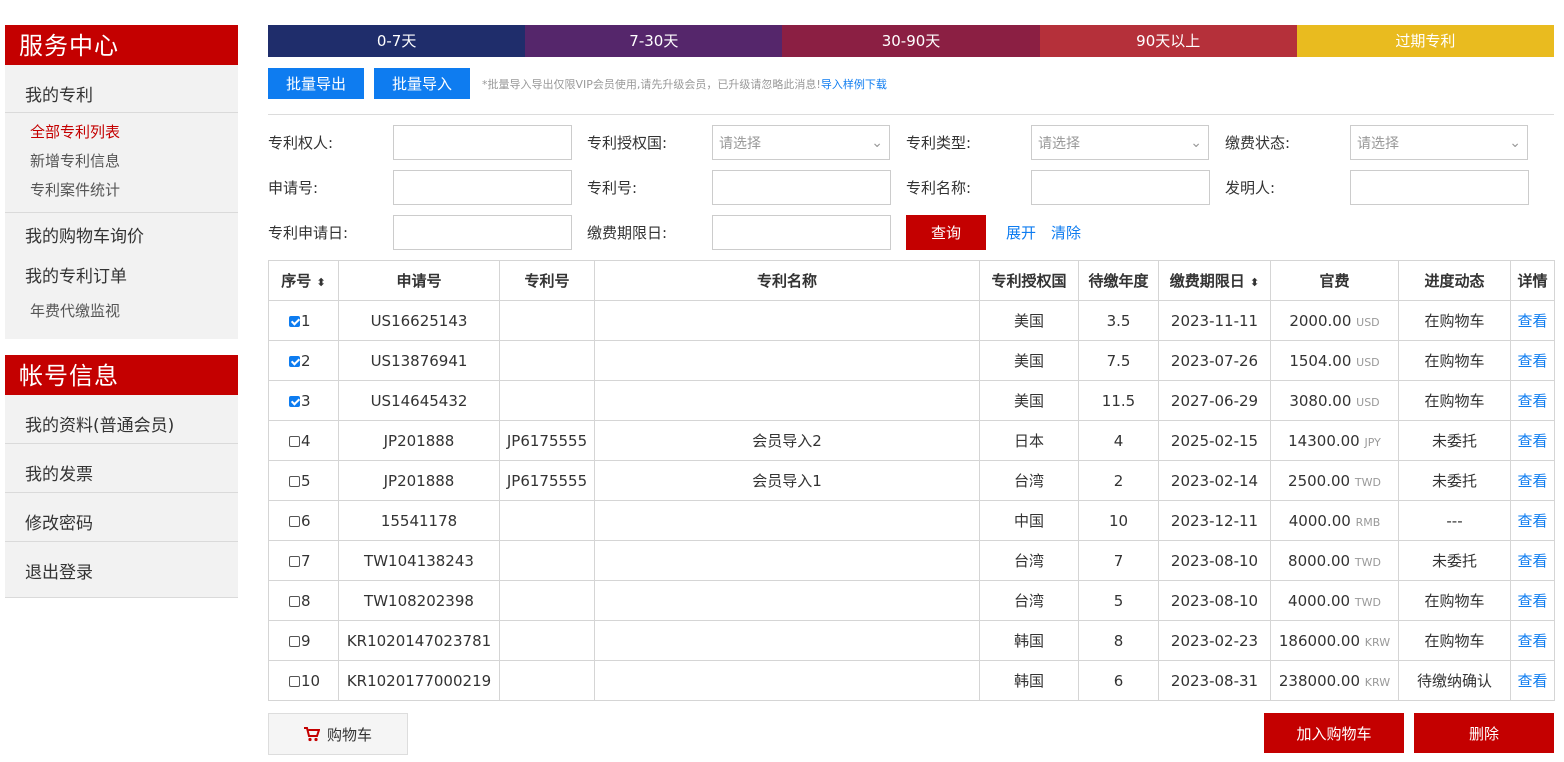 The height and width of the screenshot is (762, 1564). Describe the element at coordinates (293, 188) in the screenshot. I see `app-no-label: 申请号:` at that location.